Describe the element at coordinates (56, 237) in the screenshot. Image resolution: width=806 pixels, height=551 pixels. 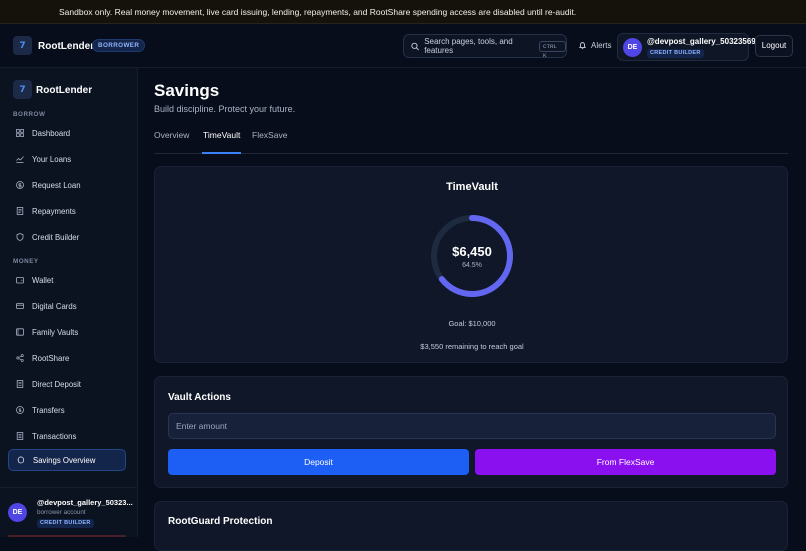
I see `sidebar-item-label: Credit Builder` at that location.